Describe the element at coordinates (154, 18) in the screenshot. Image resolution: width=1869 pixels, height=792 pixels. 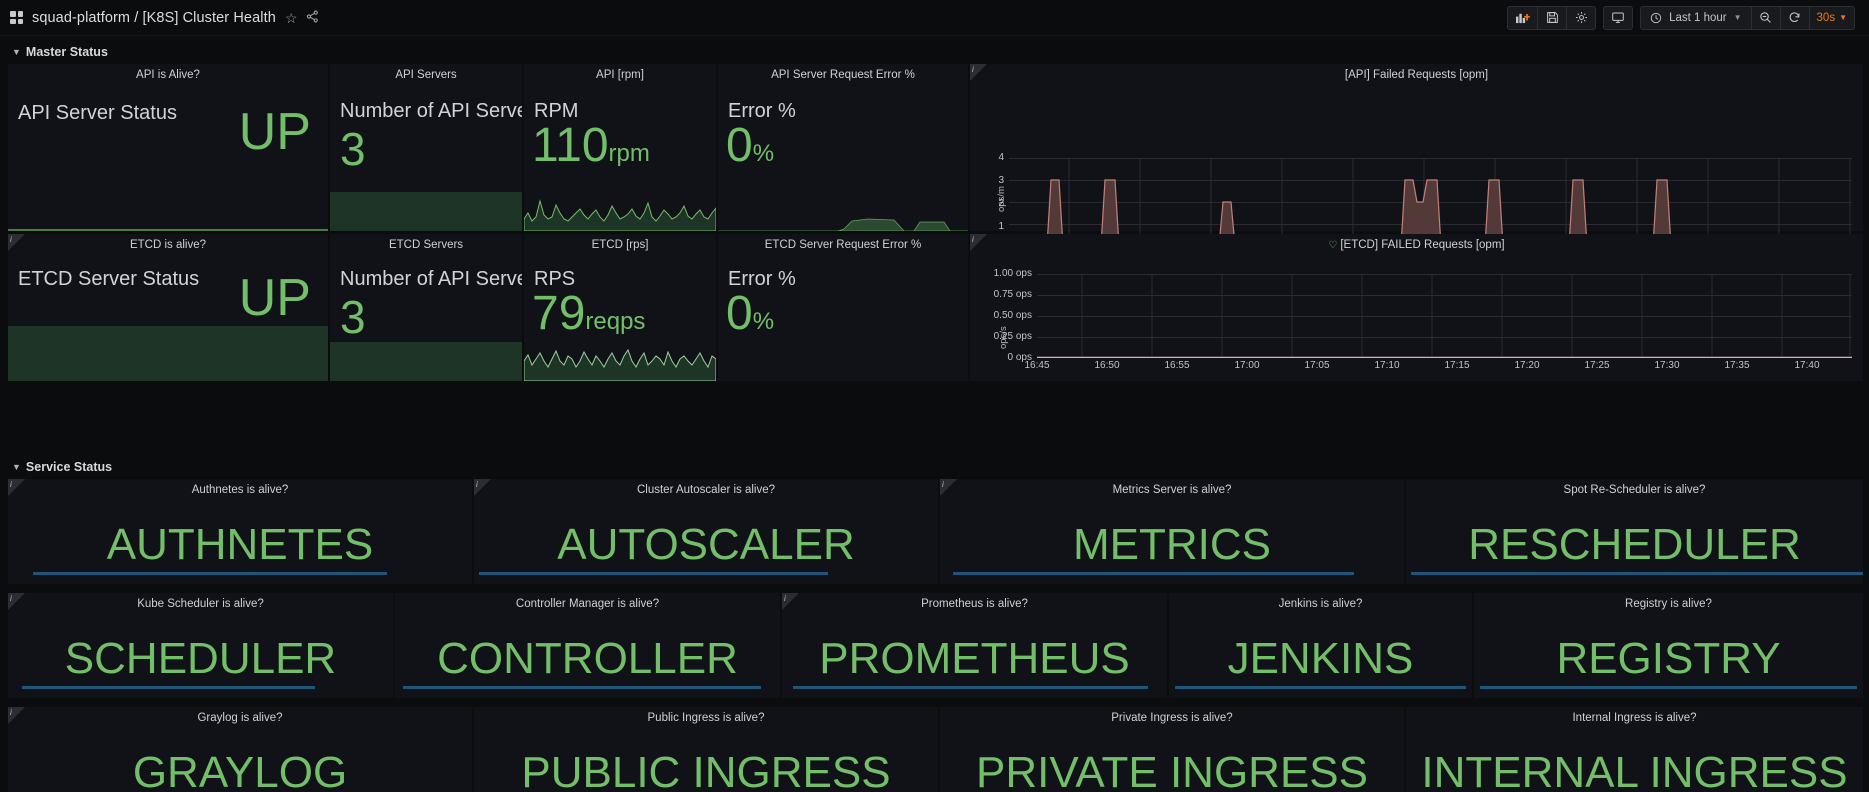
I see `page-title: squad-platform / [K8S] Cluster Health` at that location.